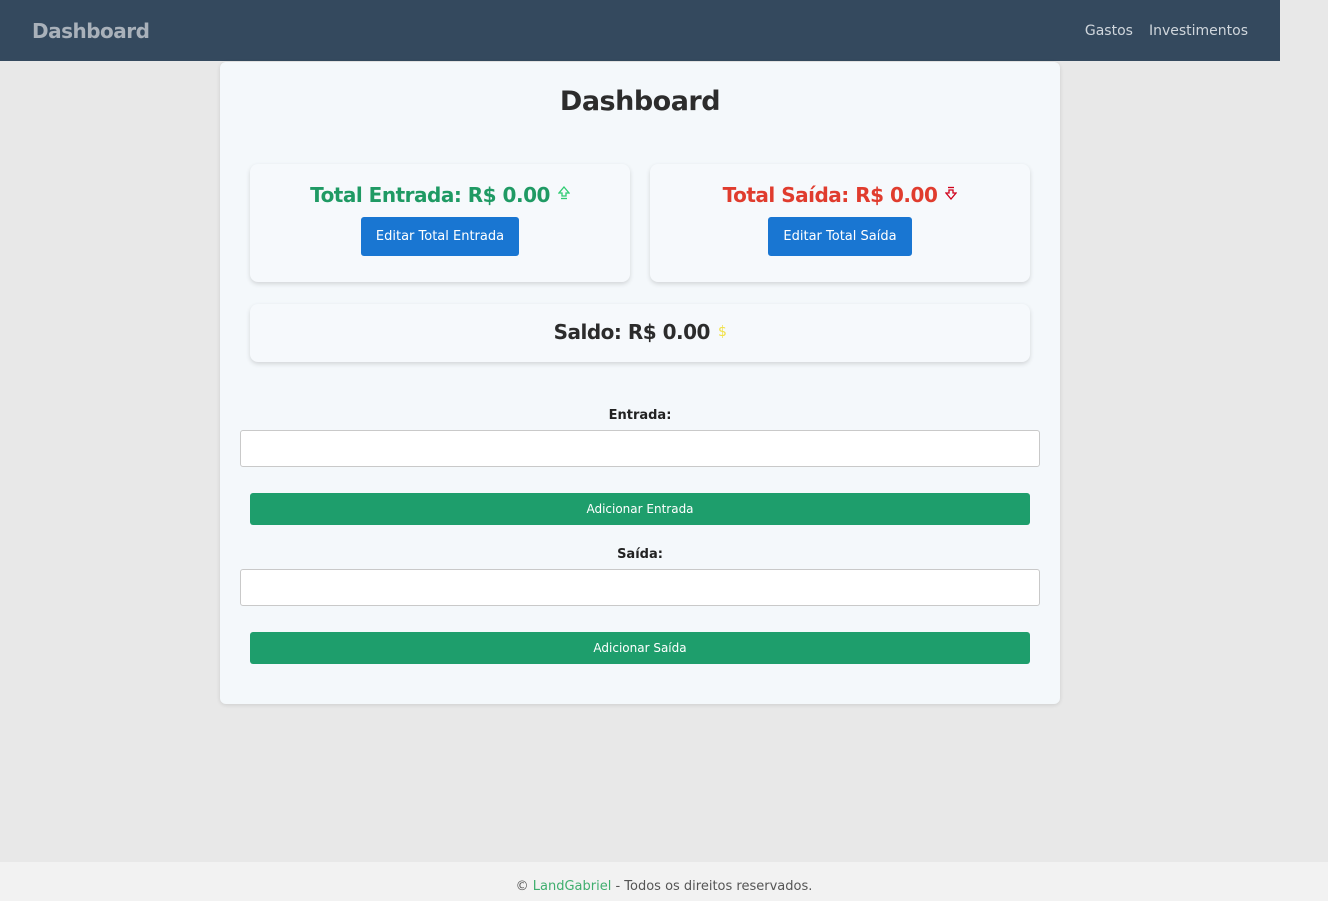 The width and height of the screenshot is (1328, 901). I want to click on nav-links: Gastos Investimentos, so click(1166, 31).